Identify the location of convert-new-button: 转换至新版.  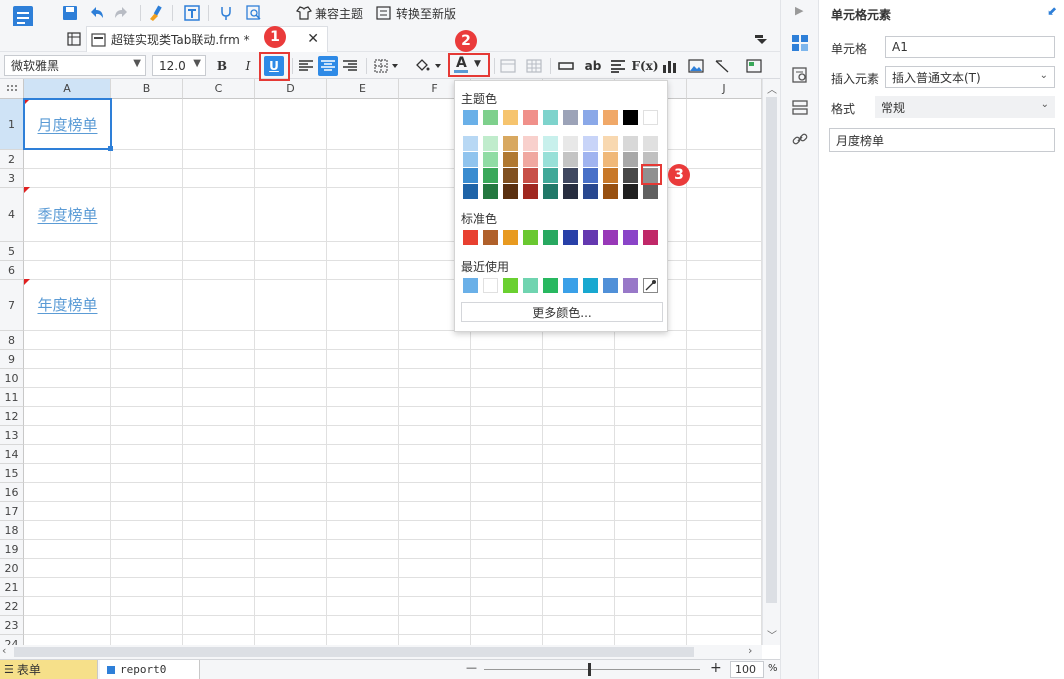
(416, 13).